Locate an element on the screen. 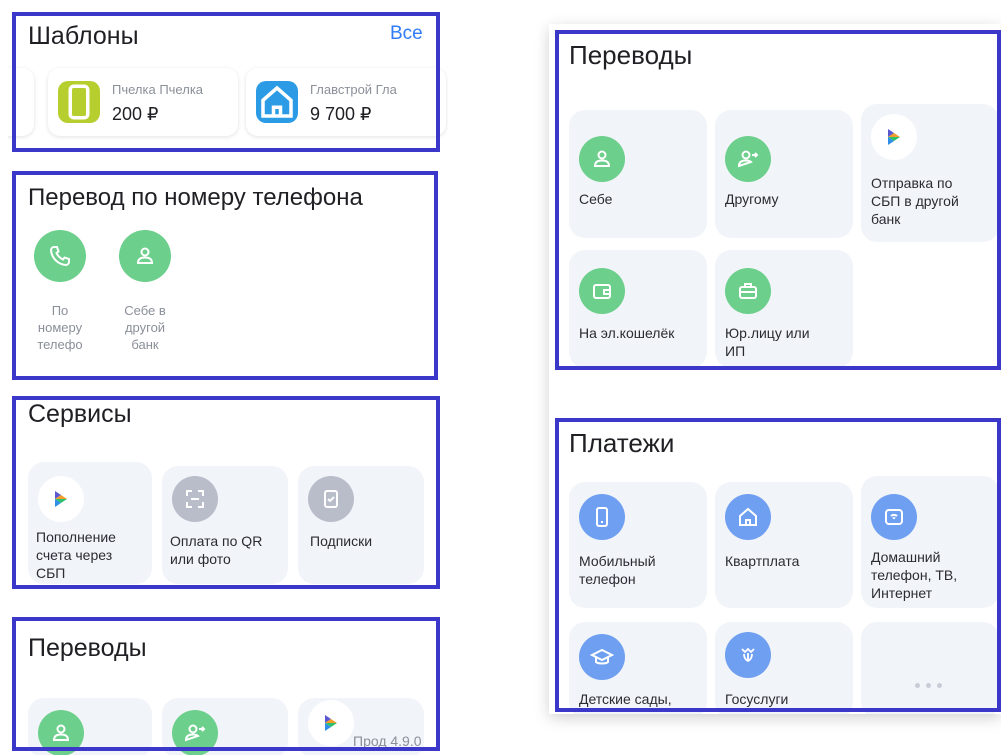  highlight-transfers-peek is located at coordinates (226, 684).